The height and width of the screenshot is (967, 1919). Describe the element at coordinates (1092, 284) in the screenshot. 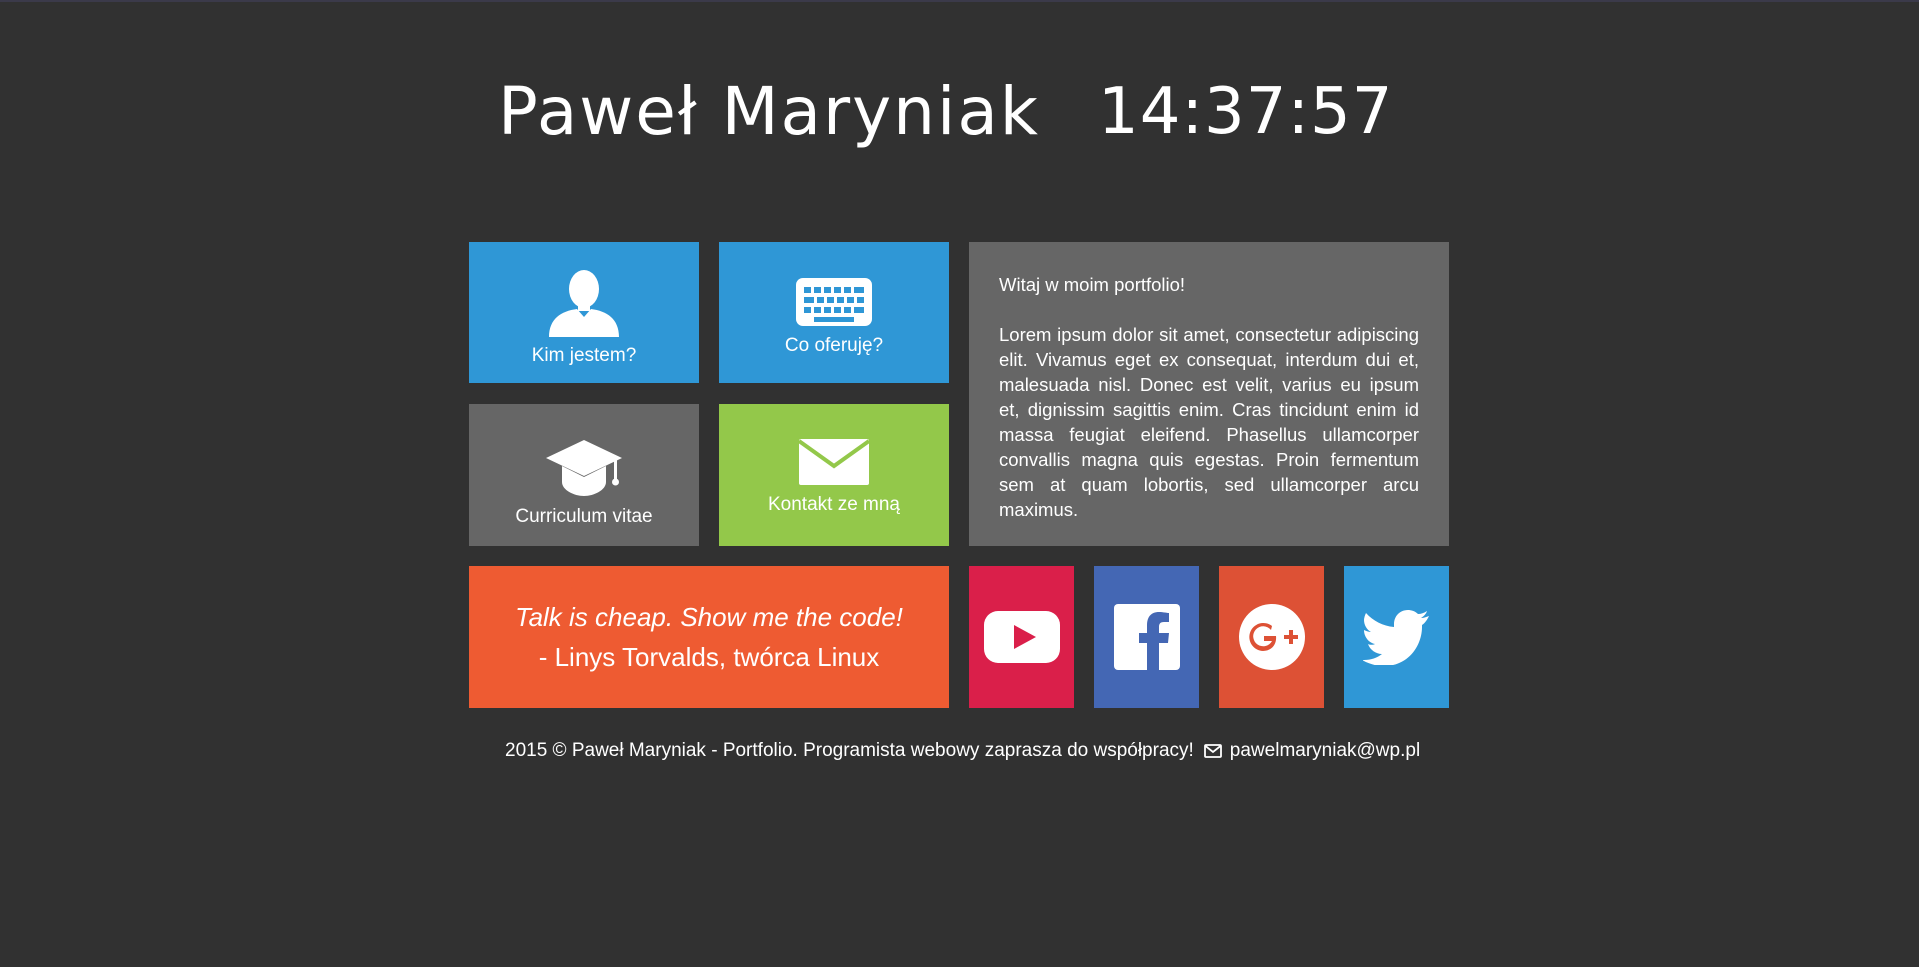

I see `welcome-heading: Witaj w moim portfolio!` at that location.